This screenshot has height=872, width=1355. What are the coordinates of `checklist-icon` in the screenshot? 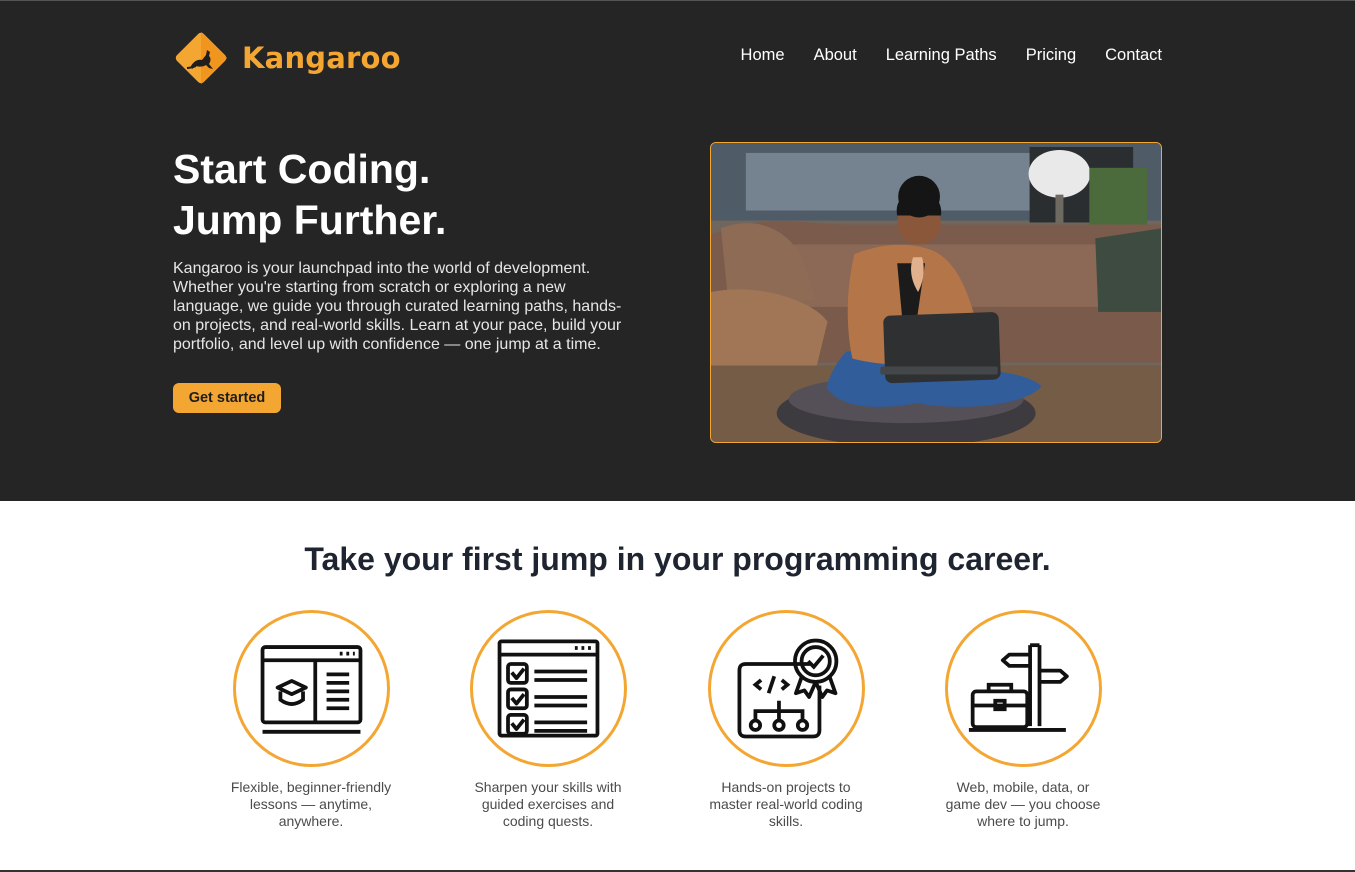 It's located at (548, 688).